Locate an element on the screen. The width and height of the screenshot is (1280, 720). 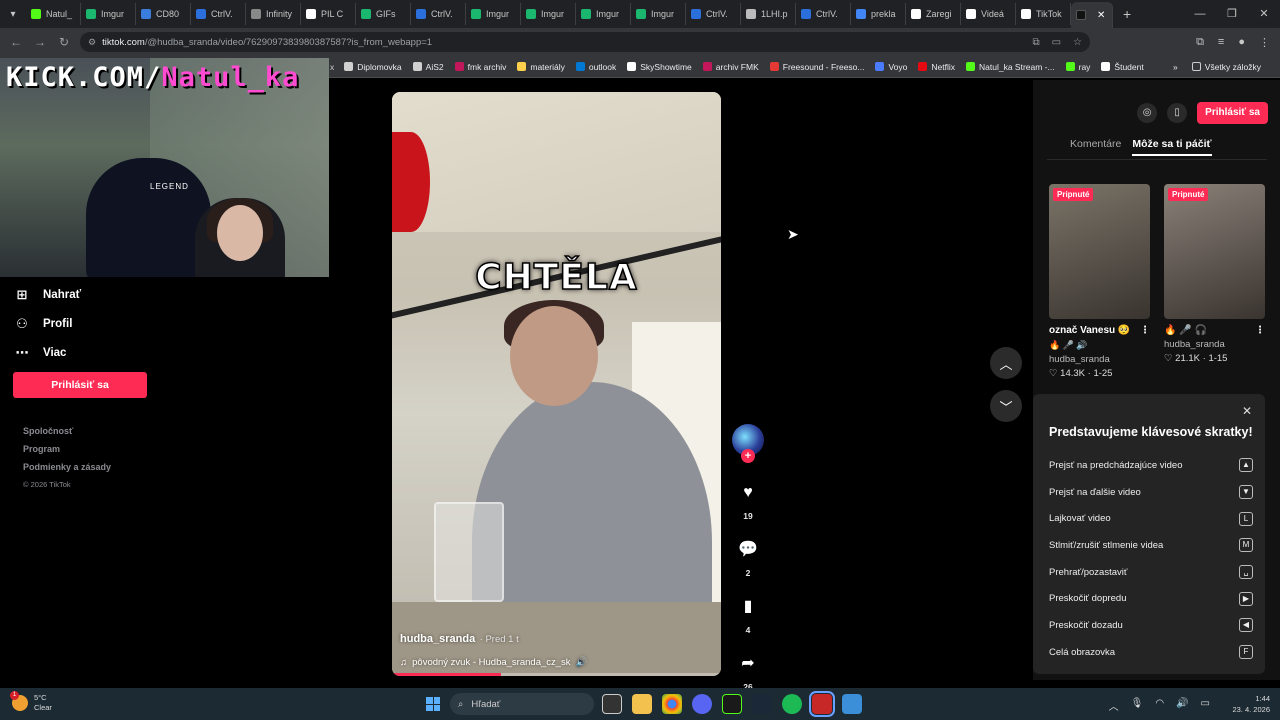
heart-icon: ♥ is located at coordinates (748, 493).